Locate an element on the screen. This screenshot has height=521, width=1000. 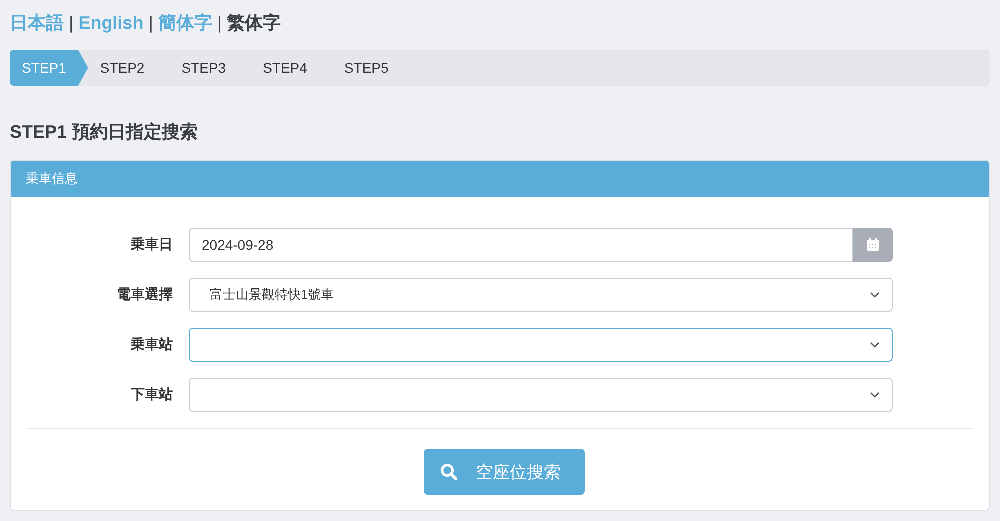
date-field: 2024-09-28 is located at coordinates (521, 245).